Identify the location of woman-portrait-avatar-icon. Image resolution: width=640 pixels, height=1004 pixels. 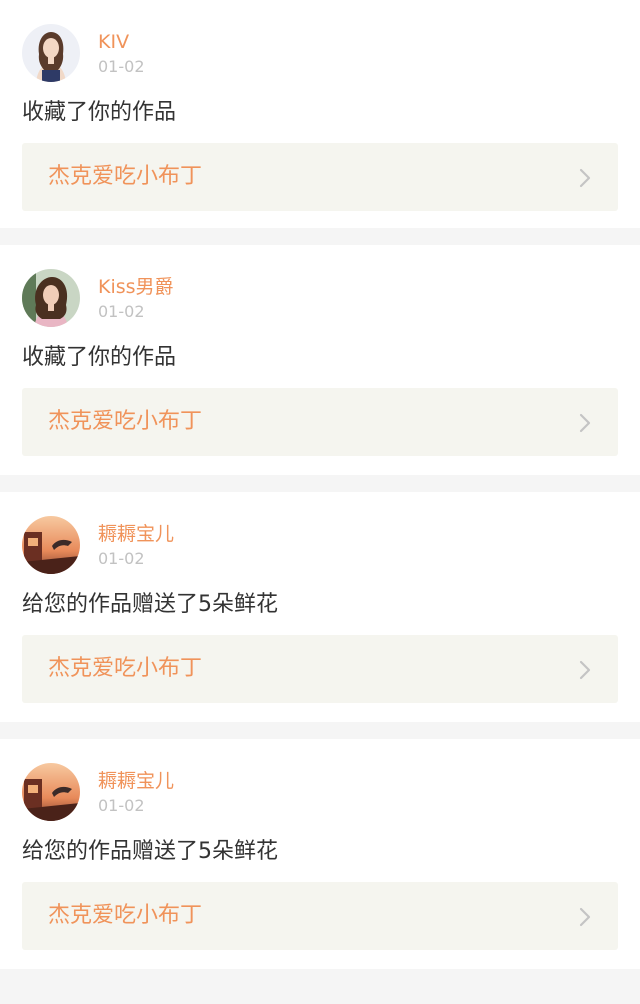
(51, 53).